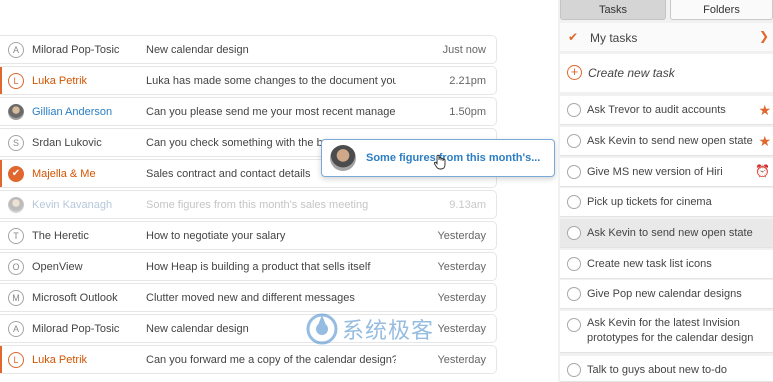  What do you see at coordinates (216, 236) in the screenshot?
I see `mail-subject: How to negotiate your salary` at bounding box center [216, 236].